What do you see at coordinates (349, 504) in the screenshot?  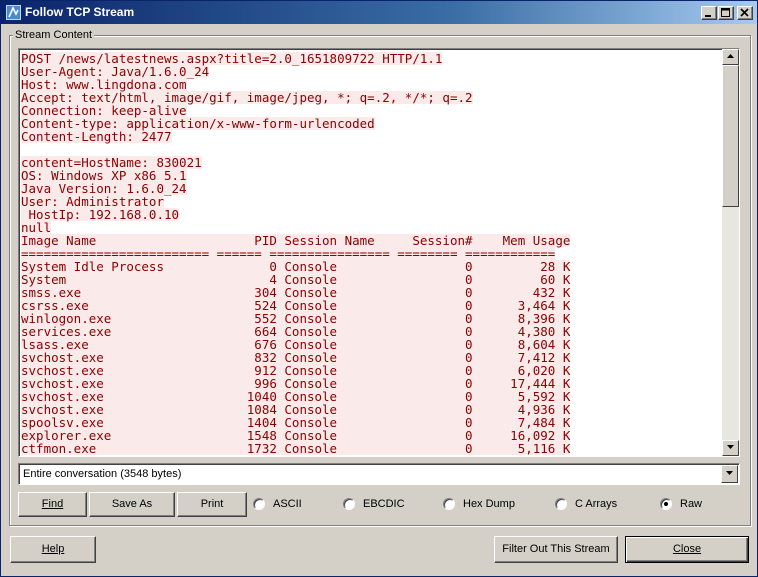 I see `radio-ebcdic-circle` at bounding box center [349, 504].